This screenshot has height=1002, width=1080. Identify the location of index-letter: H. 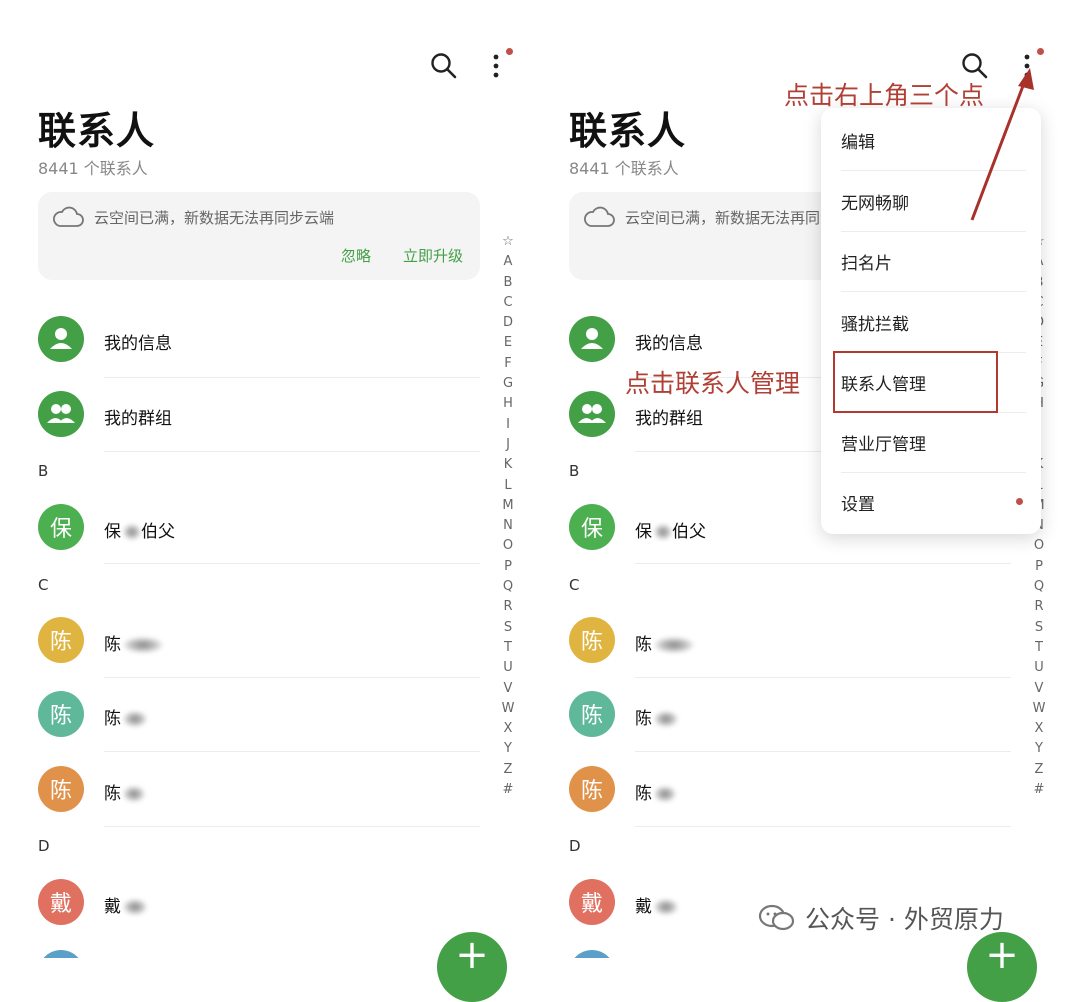
(508, 404).